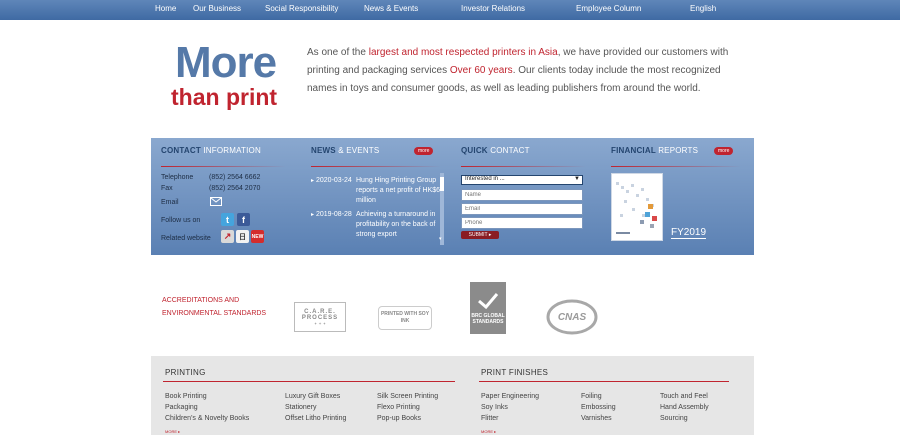 The image size is (900, 435). I want to click on submit-button: SUBMIT ▸, so click(480, 235).